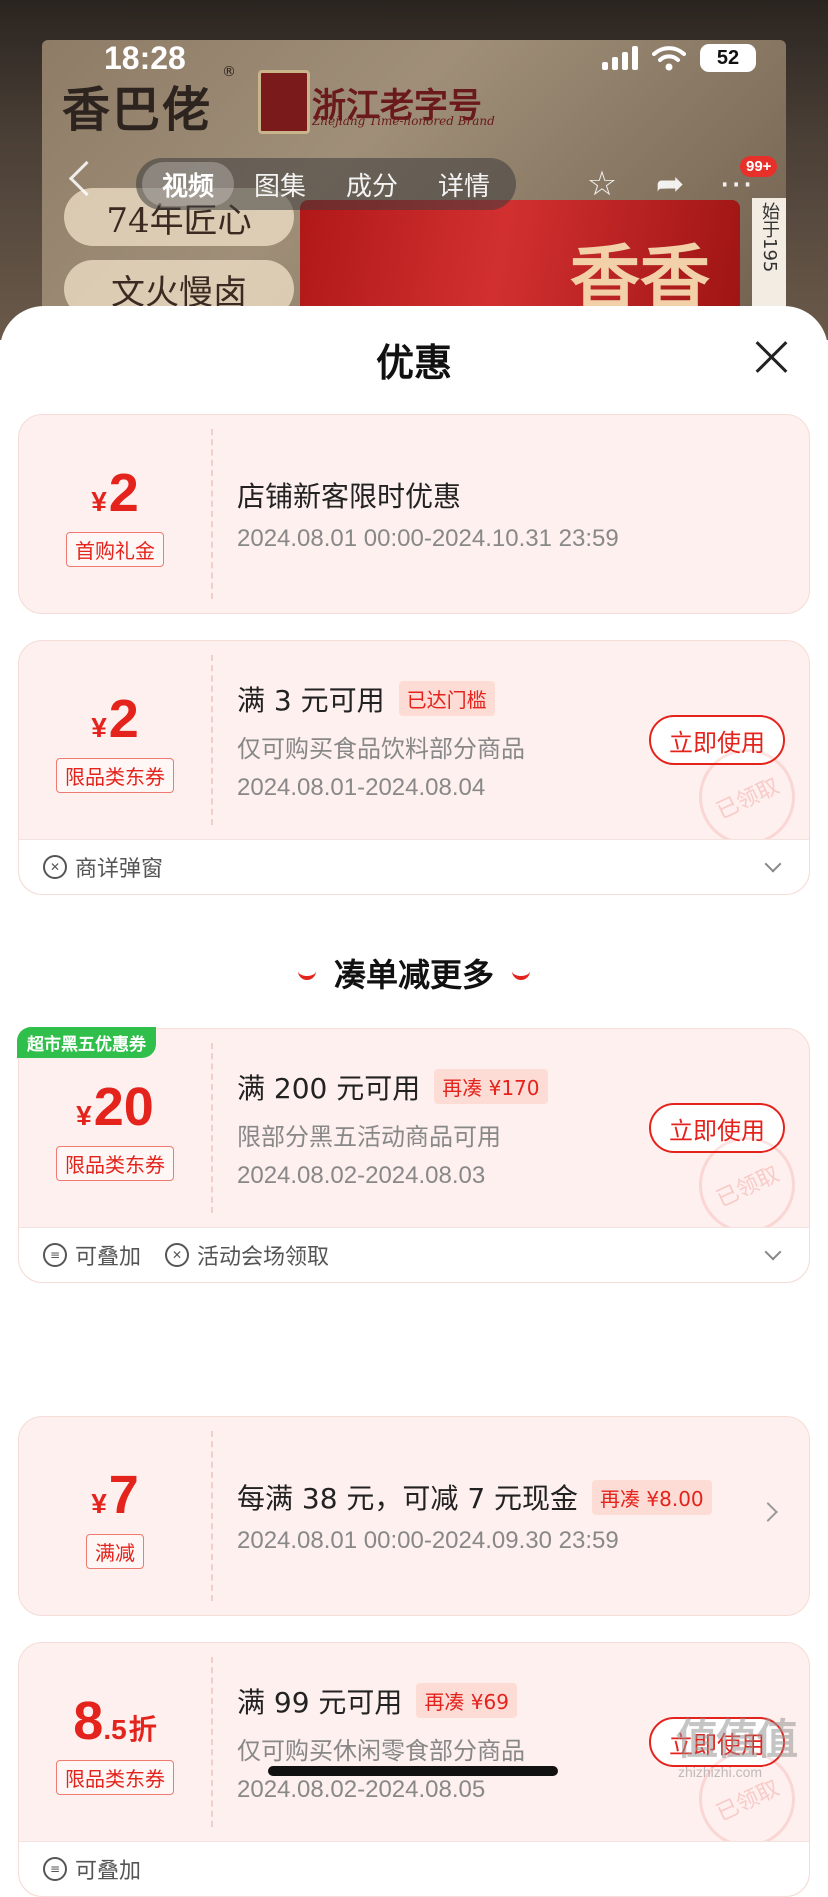  Describe the element at coordinates (414, 1868) in the screenshot. I see `coupon-footer: ≡ 可叠加` at that location.